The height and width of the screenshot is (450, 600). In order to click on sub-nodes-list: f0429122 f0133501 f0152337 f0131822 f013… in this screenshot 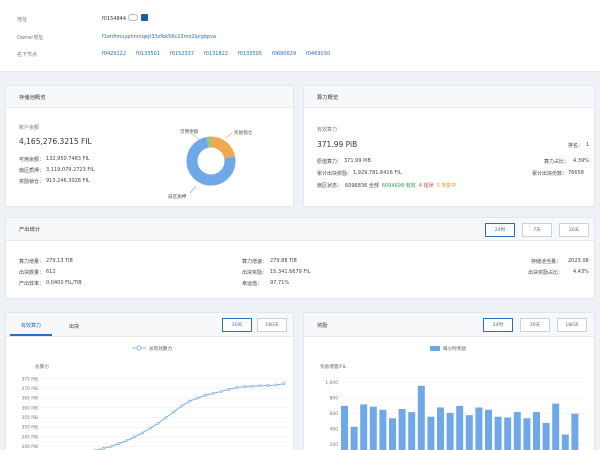, I will do `click(221, 54)`.